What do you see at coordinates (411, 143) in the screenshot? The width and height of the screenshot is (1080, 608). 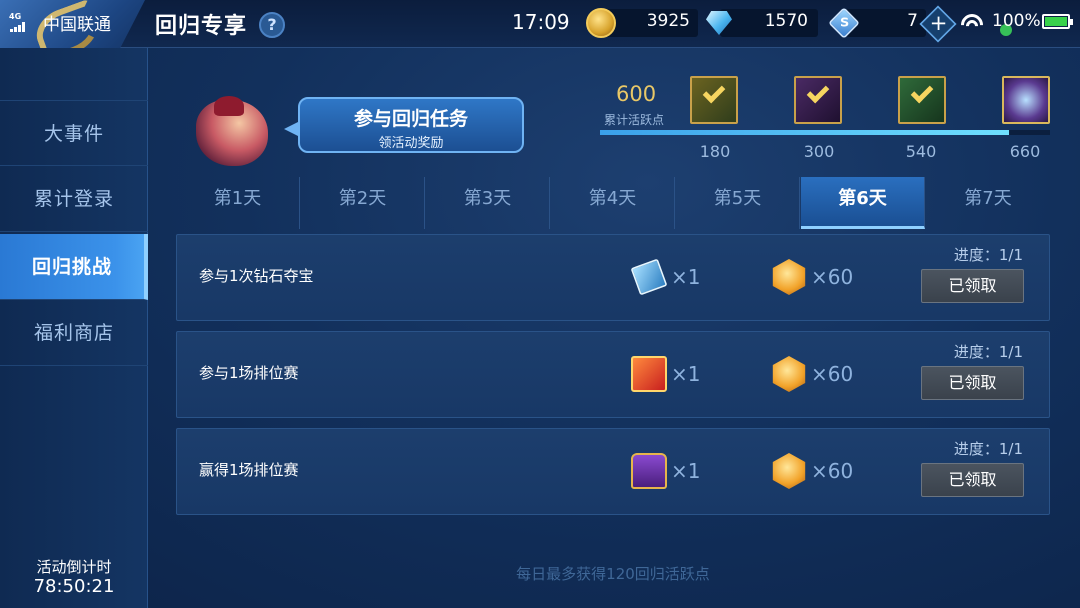 I see `bubble-subtitle: 领活动奖励` at bounding box center [411, 143].